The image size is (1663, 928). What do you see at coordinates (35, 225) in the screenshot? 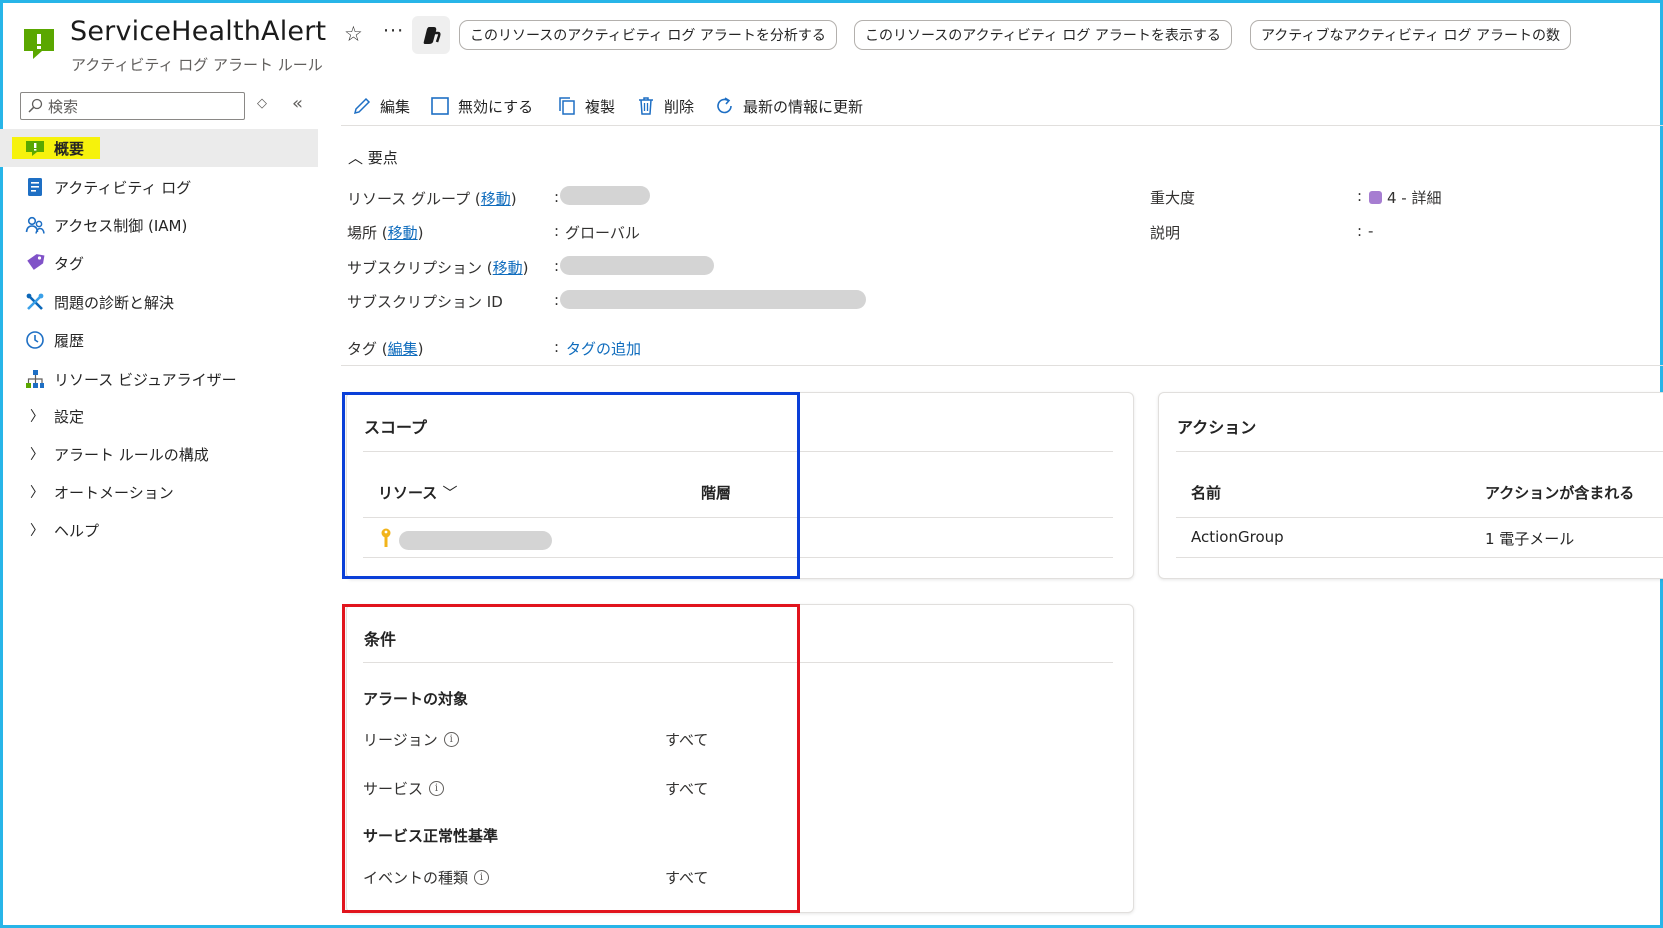
I see `people-icon` at bounding box center [35, 225].